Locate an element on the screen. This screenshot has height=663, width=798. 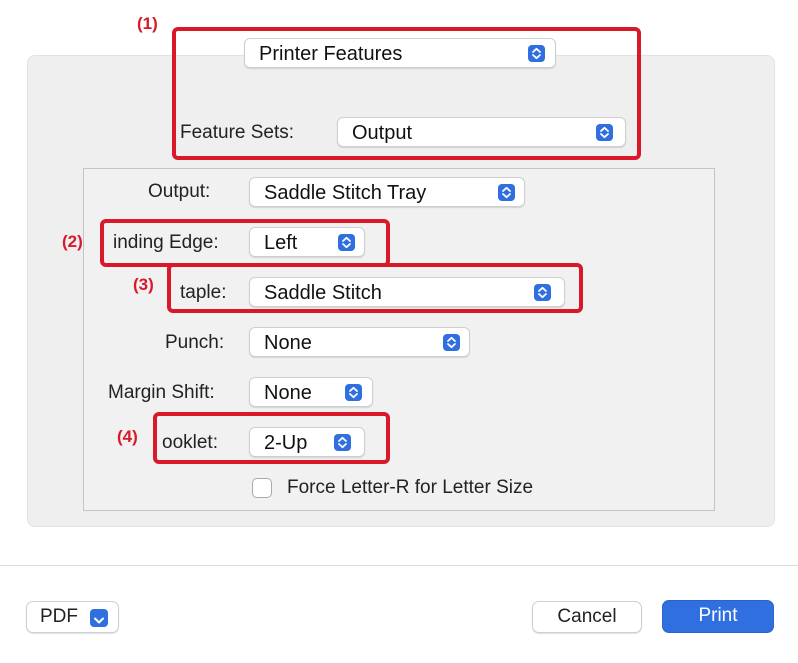
pdf-menu-button: PDF is located at coordinates (72, 617).